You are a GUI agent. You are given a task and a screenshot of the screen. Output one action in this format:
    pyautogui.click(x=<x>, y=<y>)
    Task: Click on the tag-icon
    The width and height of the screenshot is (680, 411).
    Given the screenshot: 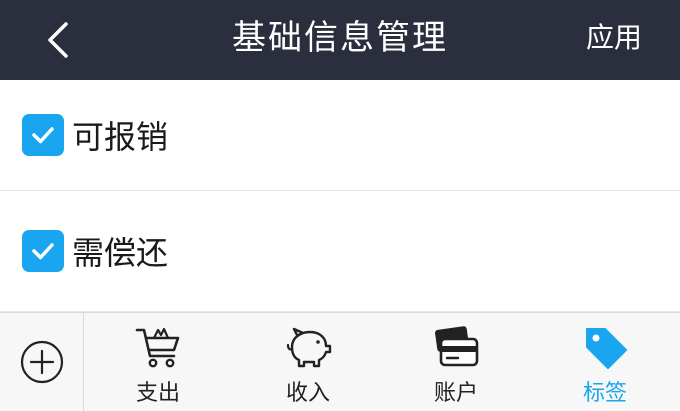 What is the action you would take?
    pyautogui.click(x=606, y=348)
    